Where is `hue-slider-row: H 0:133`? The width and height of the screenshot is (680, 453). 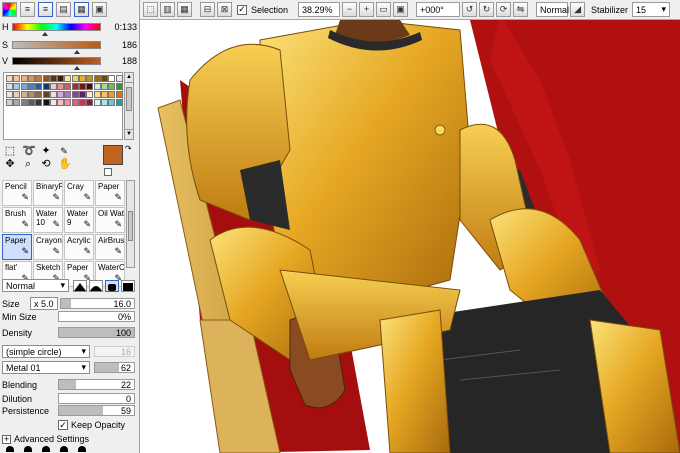 hue-slider-row: H 0:133 is located at coordinates (69, 29).